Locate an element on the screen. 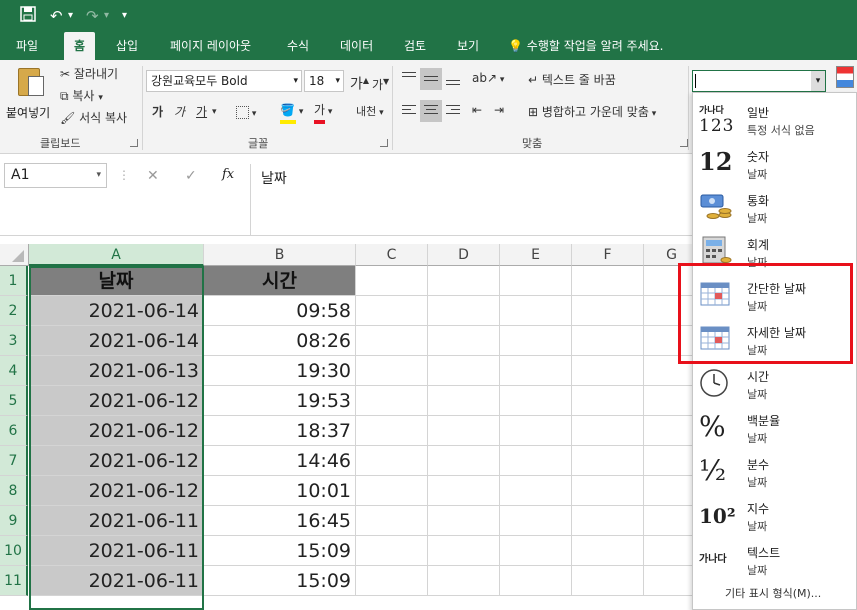 This screenshot has width=857, height=610. column-header-f: F is located at coordinates (608, 255).